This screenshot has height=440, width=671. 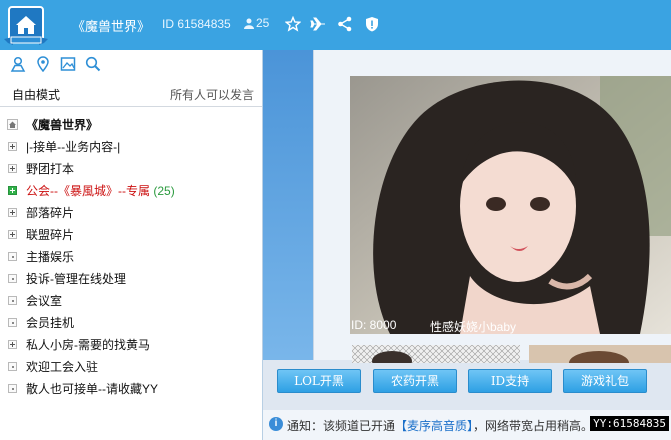 What do you see at coordinates (434, 426) in the screenshot?
I see `notice-highlight: 【麦序高音质】` at bounding box center [434, 426].